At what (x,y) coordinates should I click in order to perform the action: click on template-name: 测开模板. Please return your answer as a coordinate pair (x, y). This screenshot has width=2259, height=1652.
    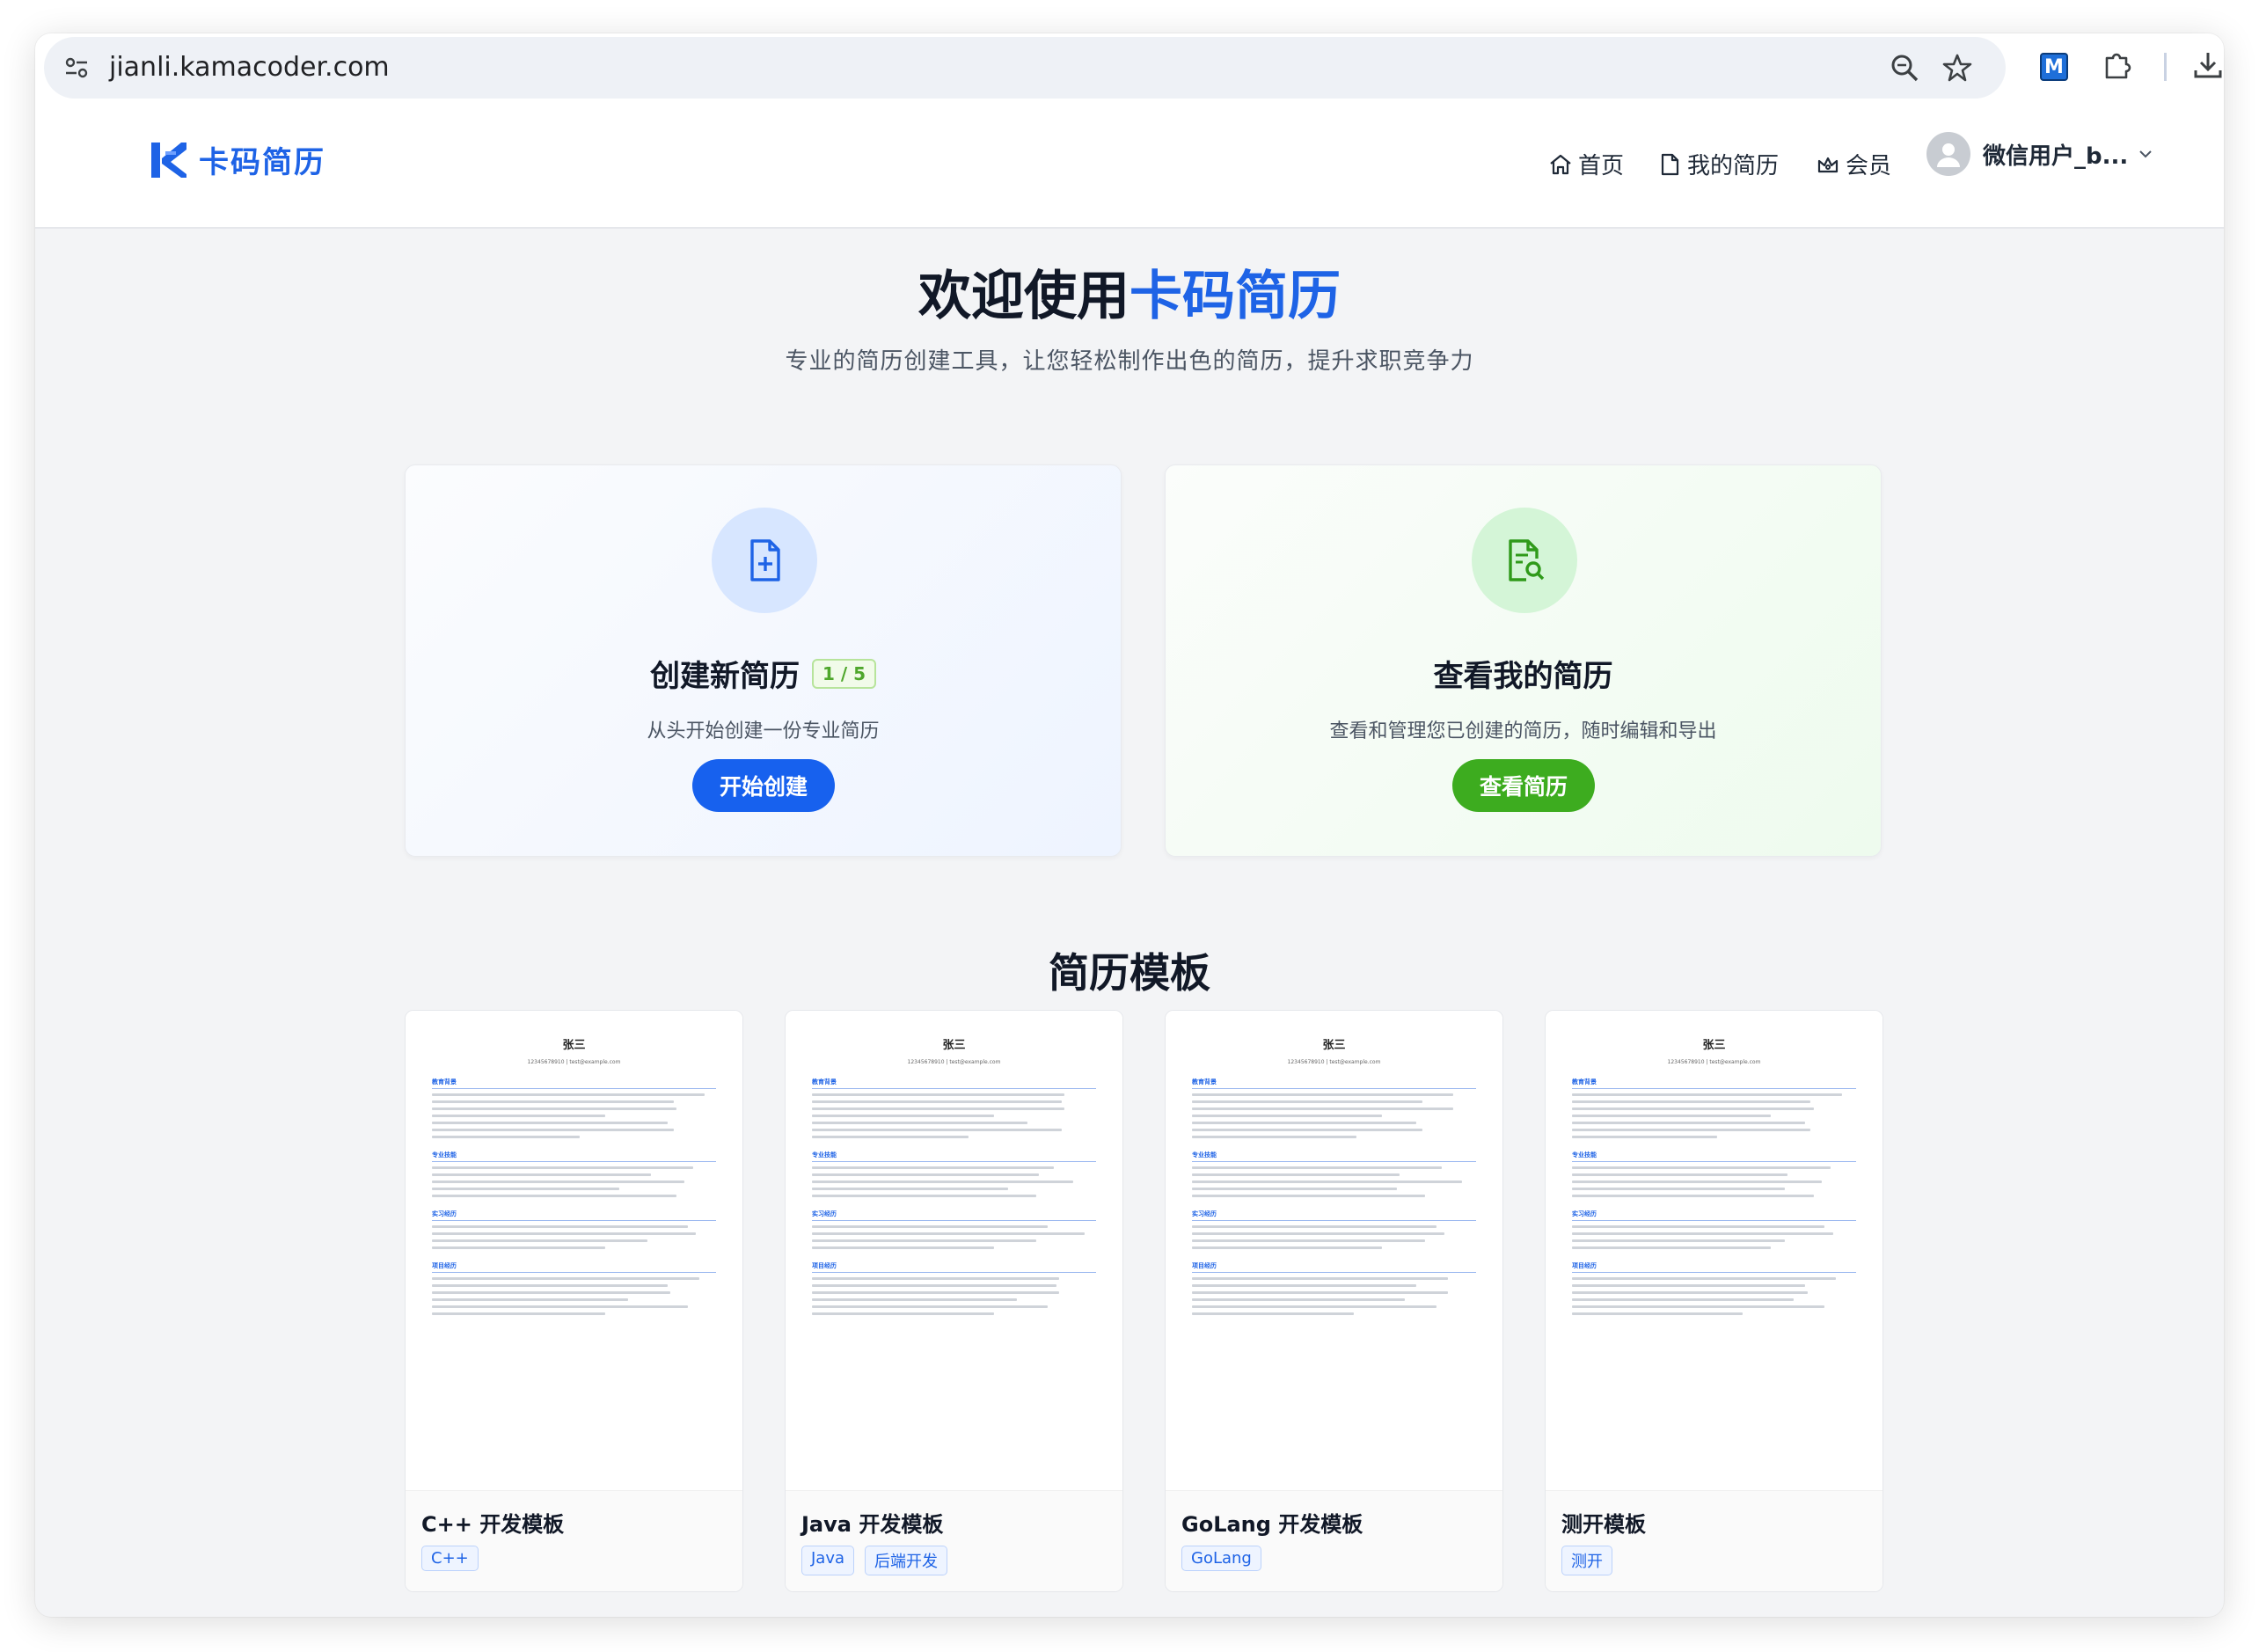
    Looking at the image, I should click on (1603, 1524).